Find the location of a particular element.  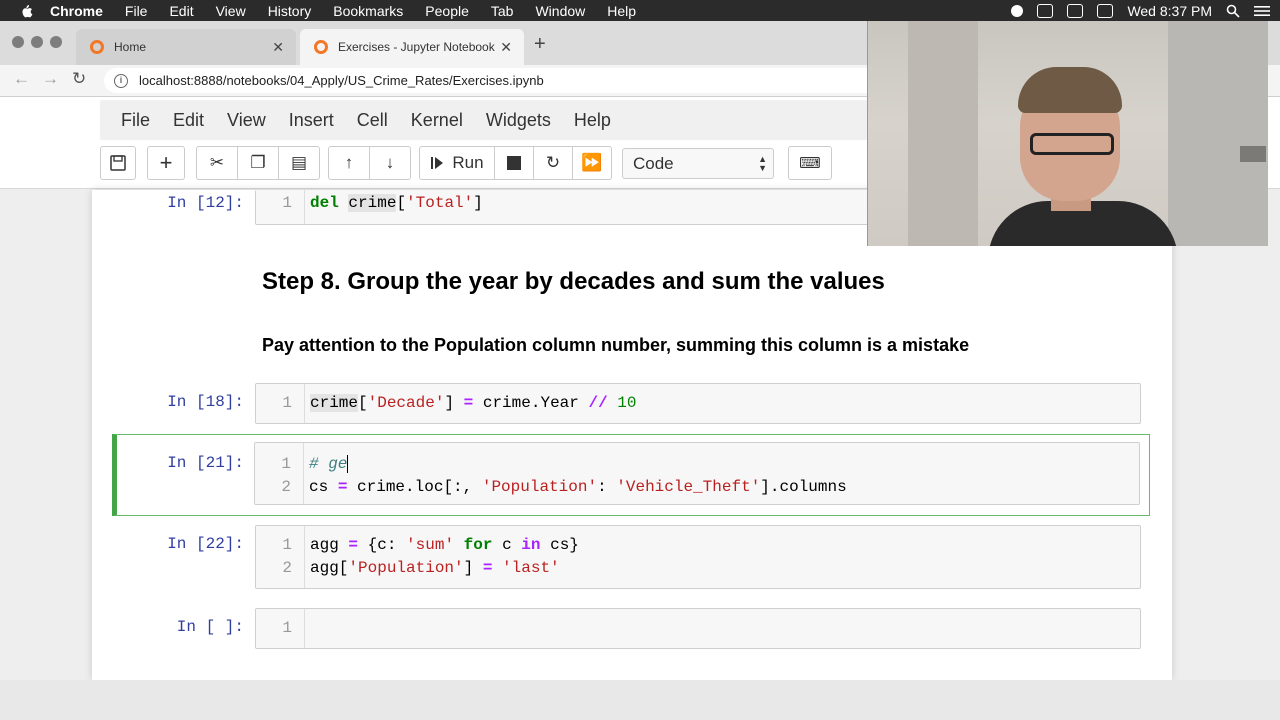

arrow-down-icon: ↓ is located at coordinates (390, 162).